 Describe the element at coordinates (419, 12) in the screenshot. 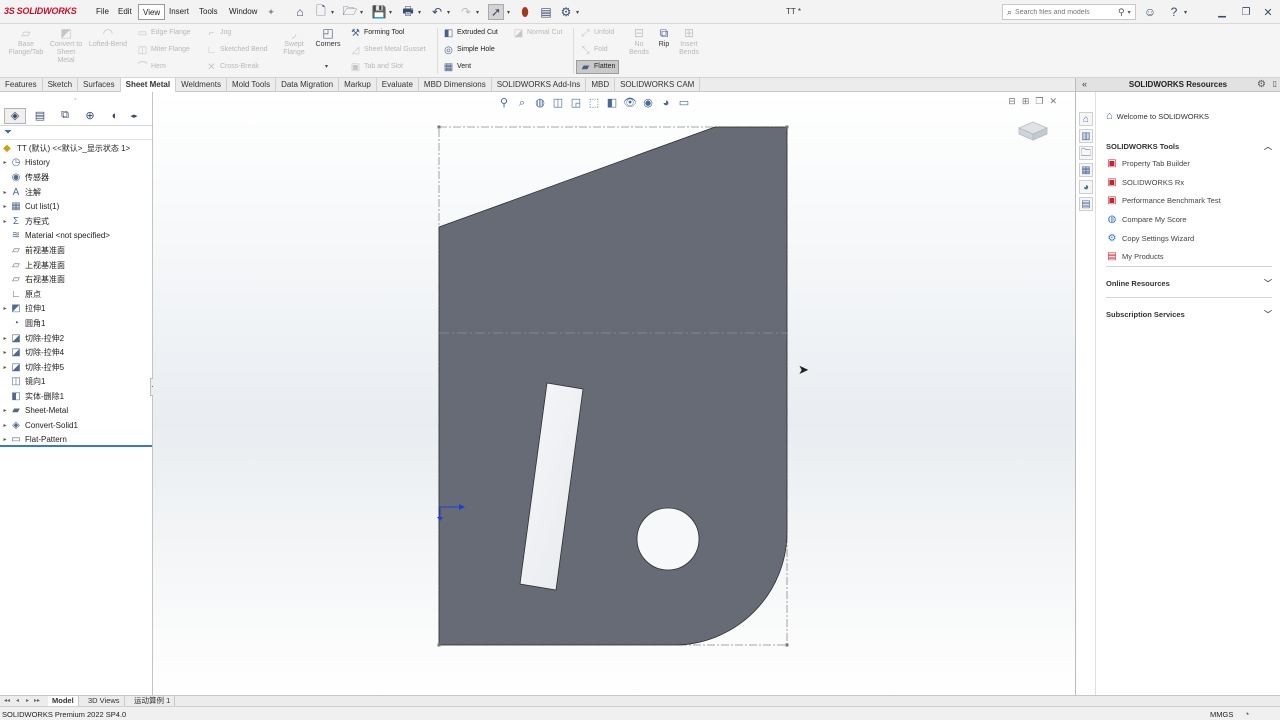

I see `print-dropdown-icon: ▾` at that location.